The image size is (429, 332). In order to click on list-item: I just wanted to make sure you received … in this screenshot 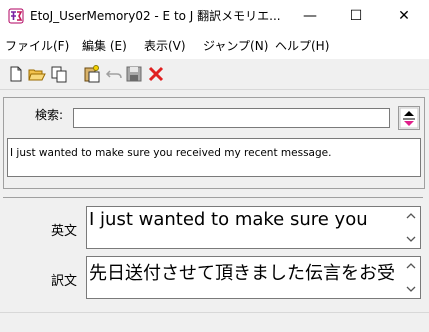, I will do `click(170, 153)`.